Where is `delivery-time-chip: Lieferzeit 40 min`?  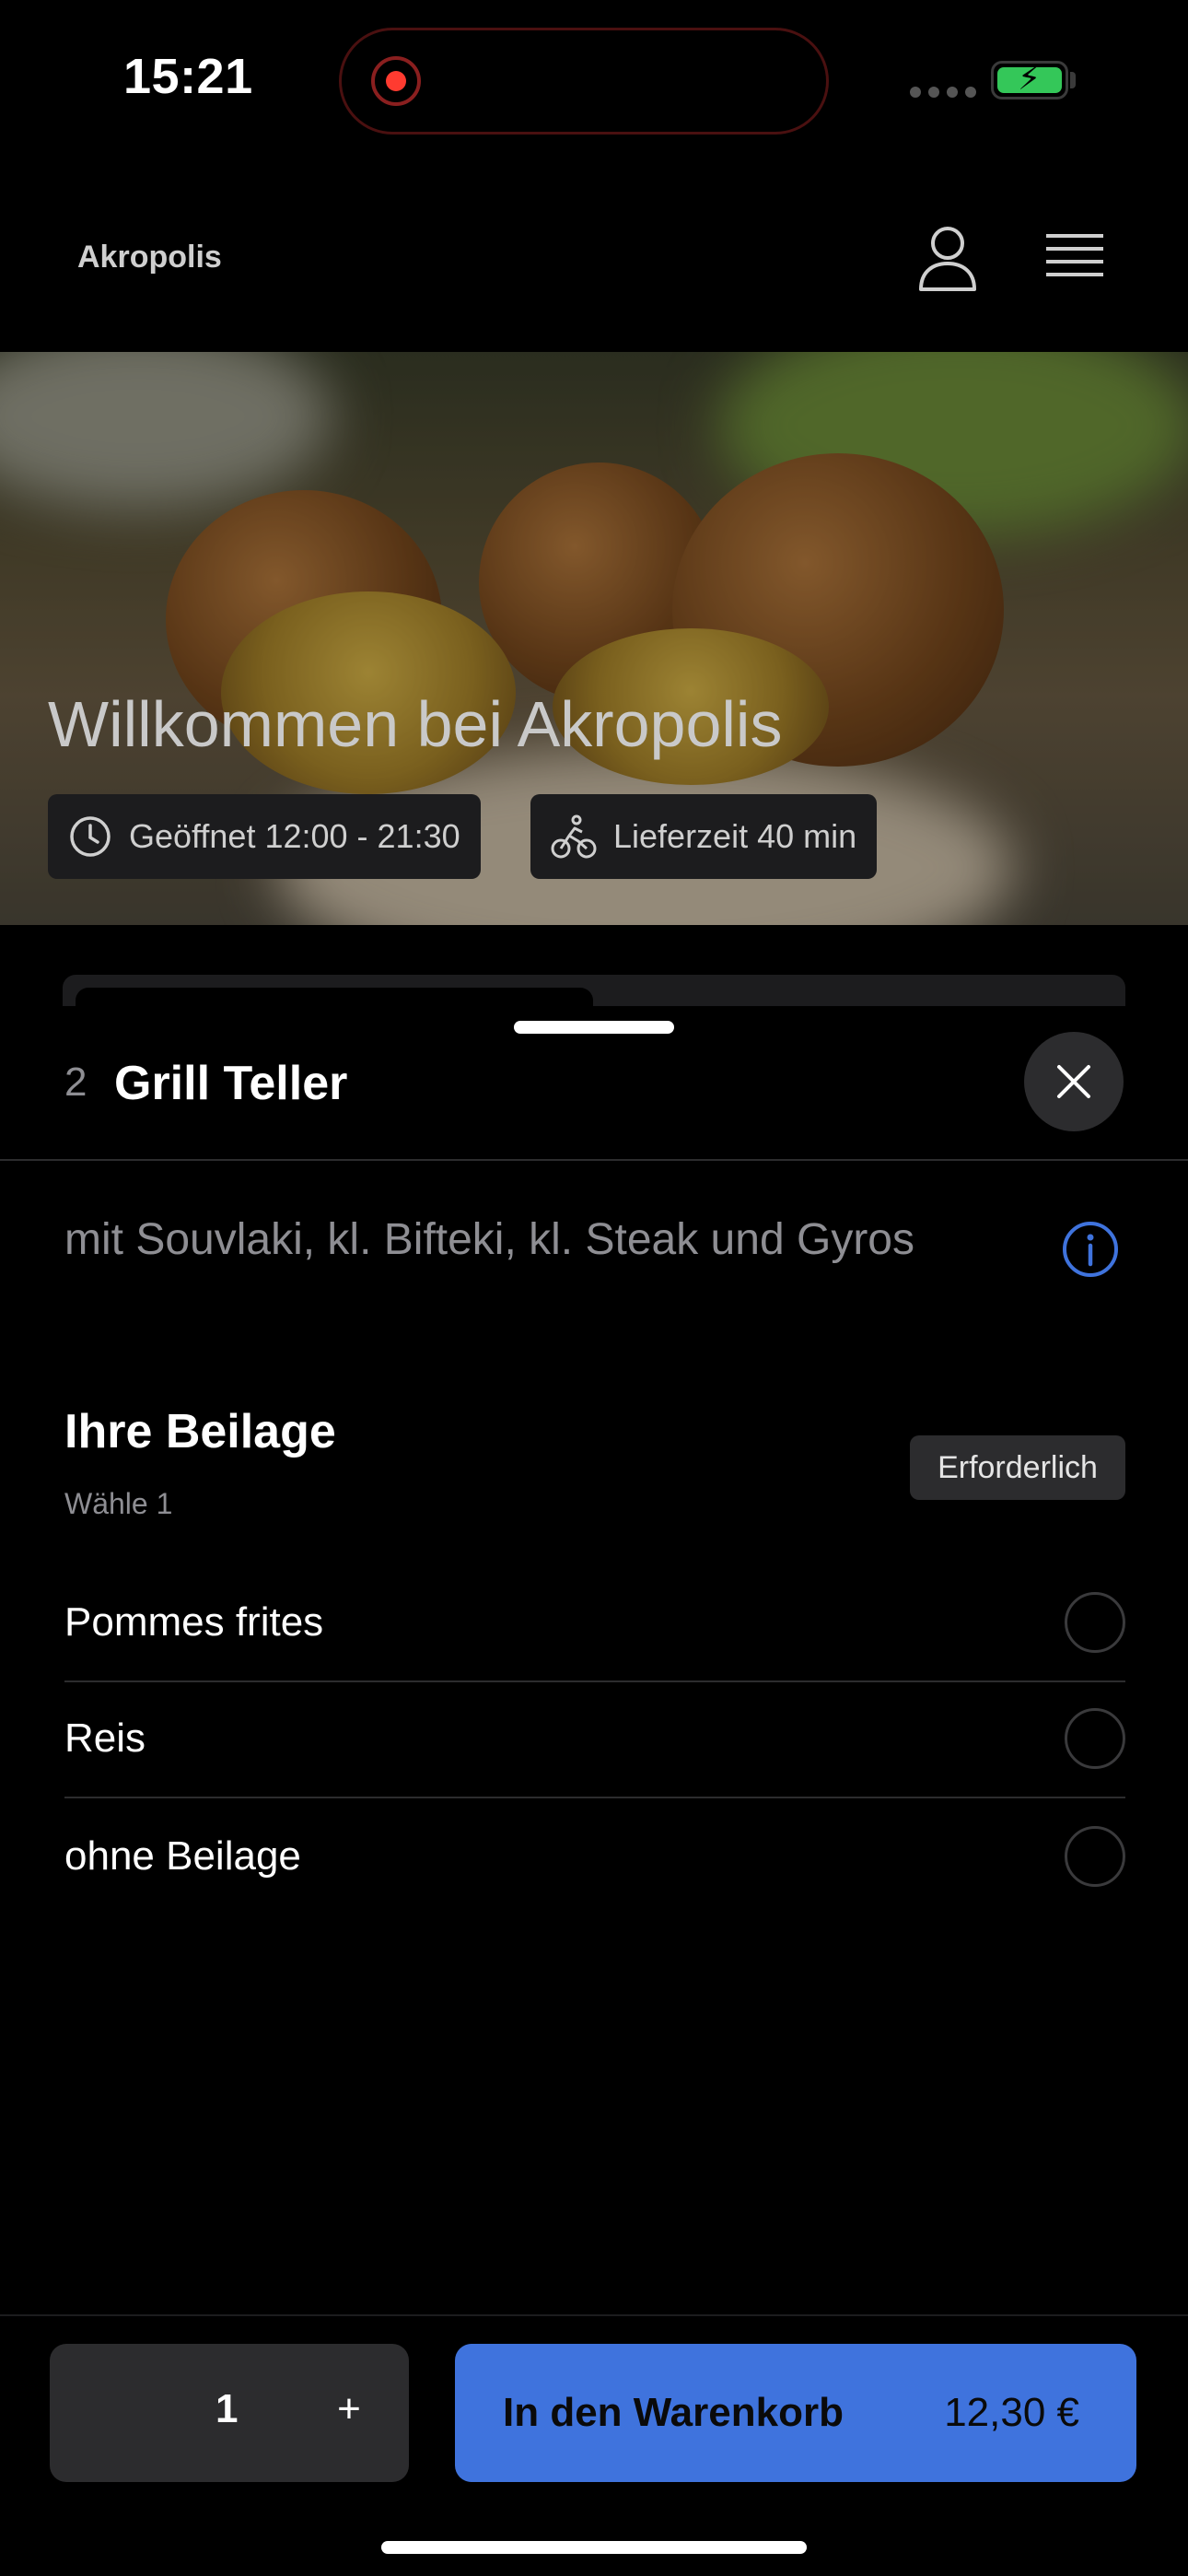
delivery-time-chip: Lieferzeit 40 min is located at coordinates (704, 837).